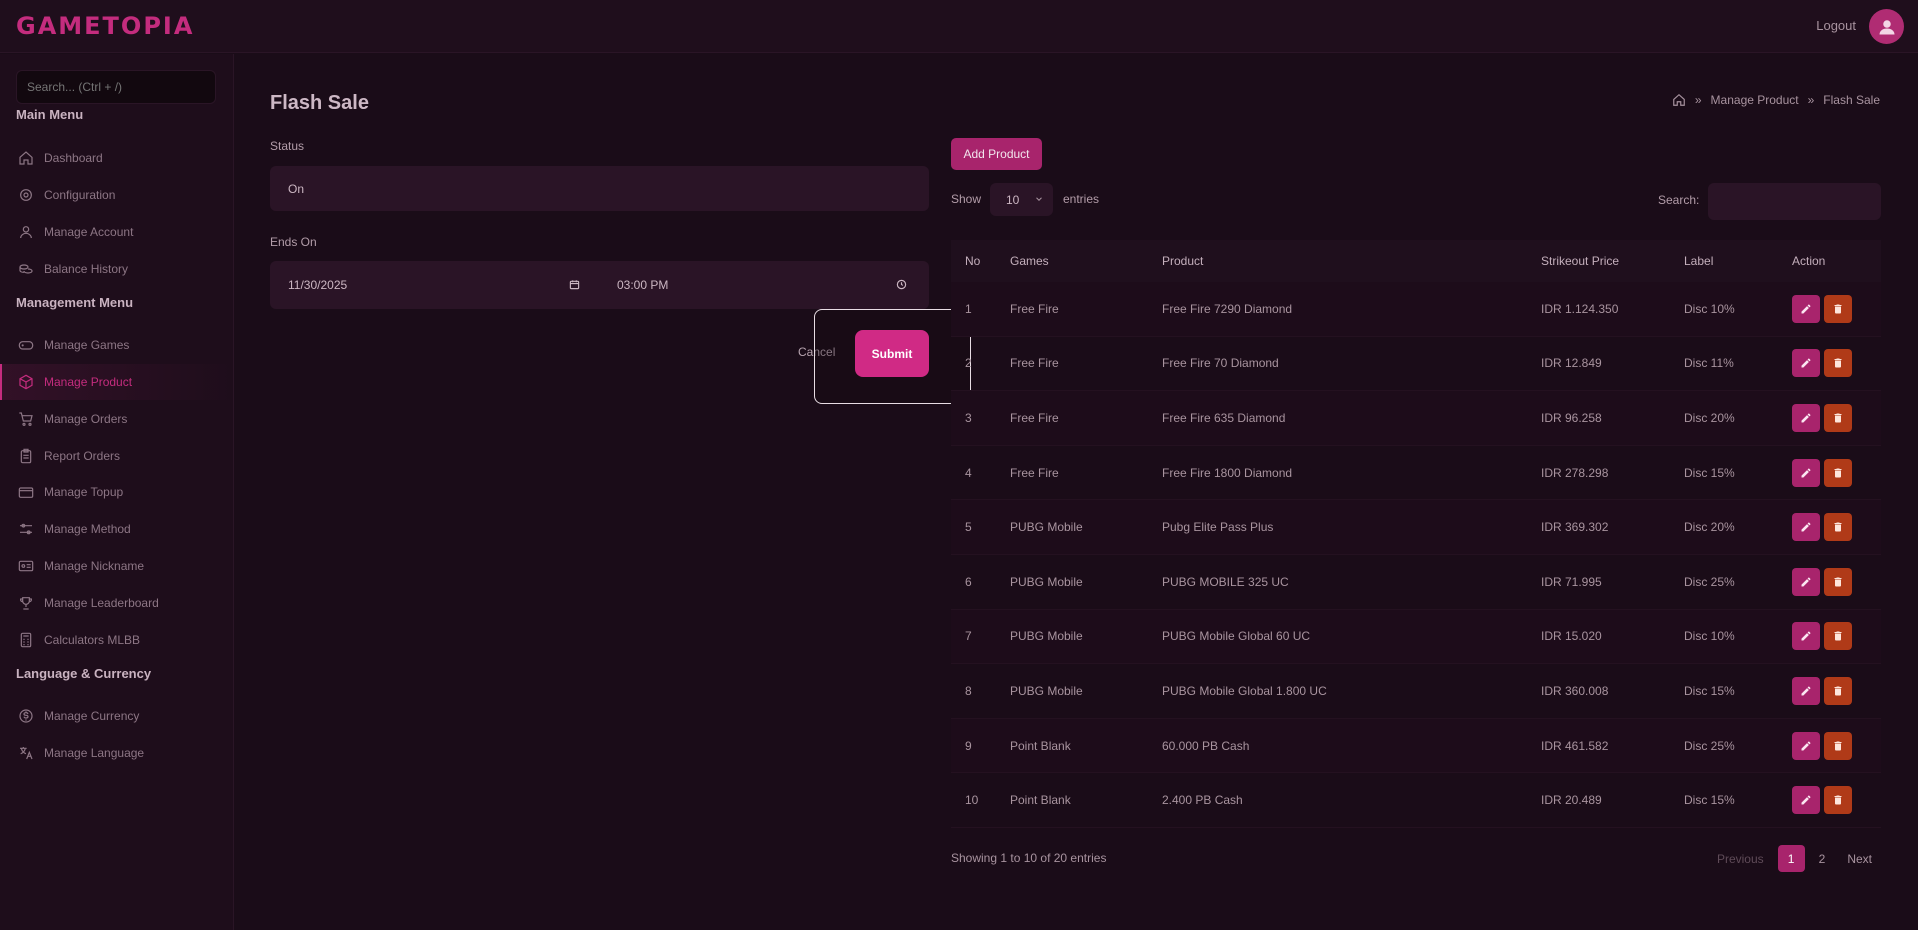  What do you see at coordinates (287, 146) in the screenshot?
I see `status-label: Status` at bounding box center [287, 146].